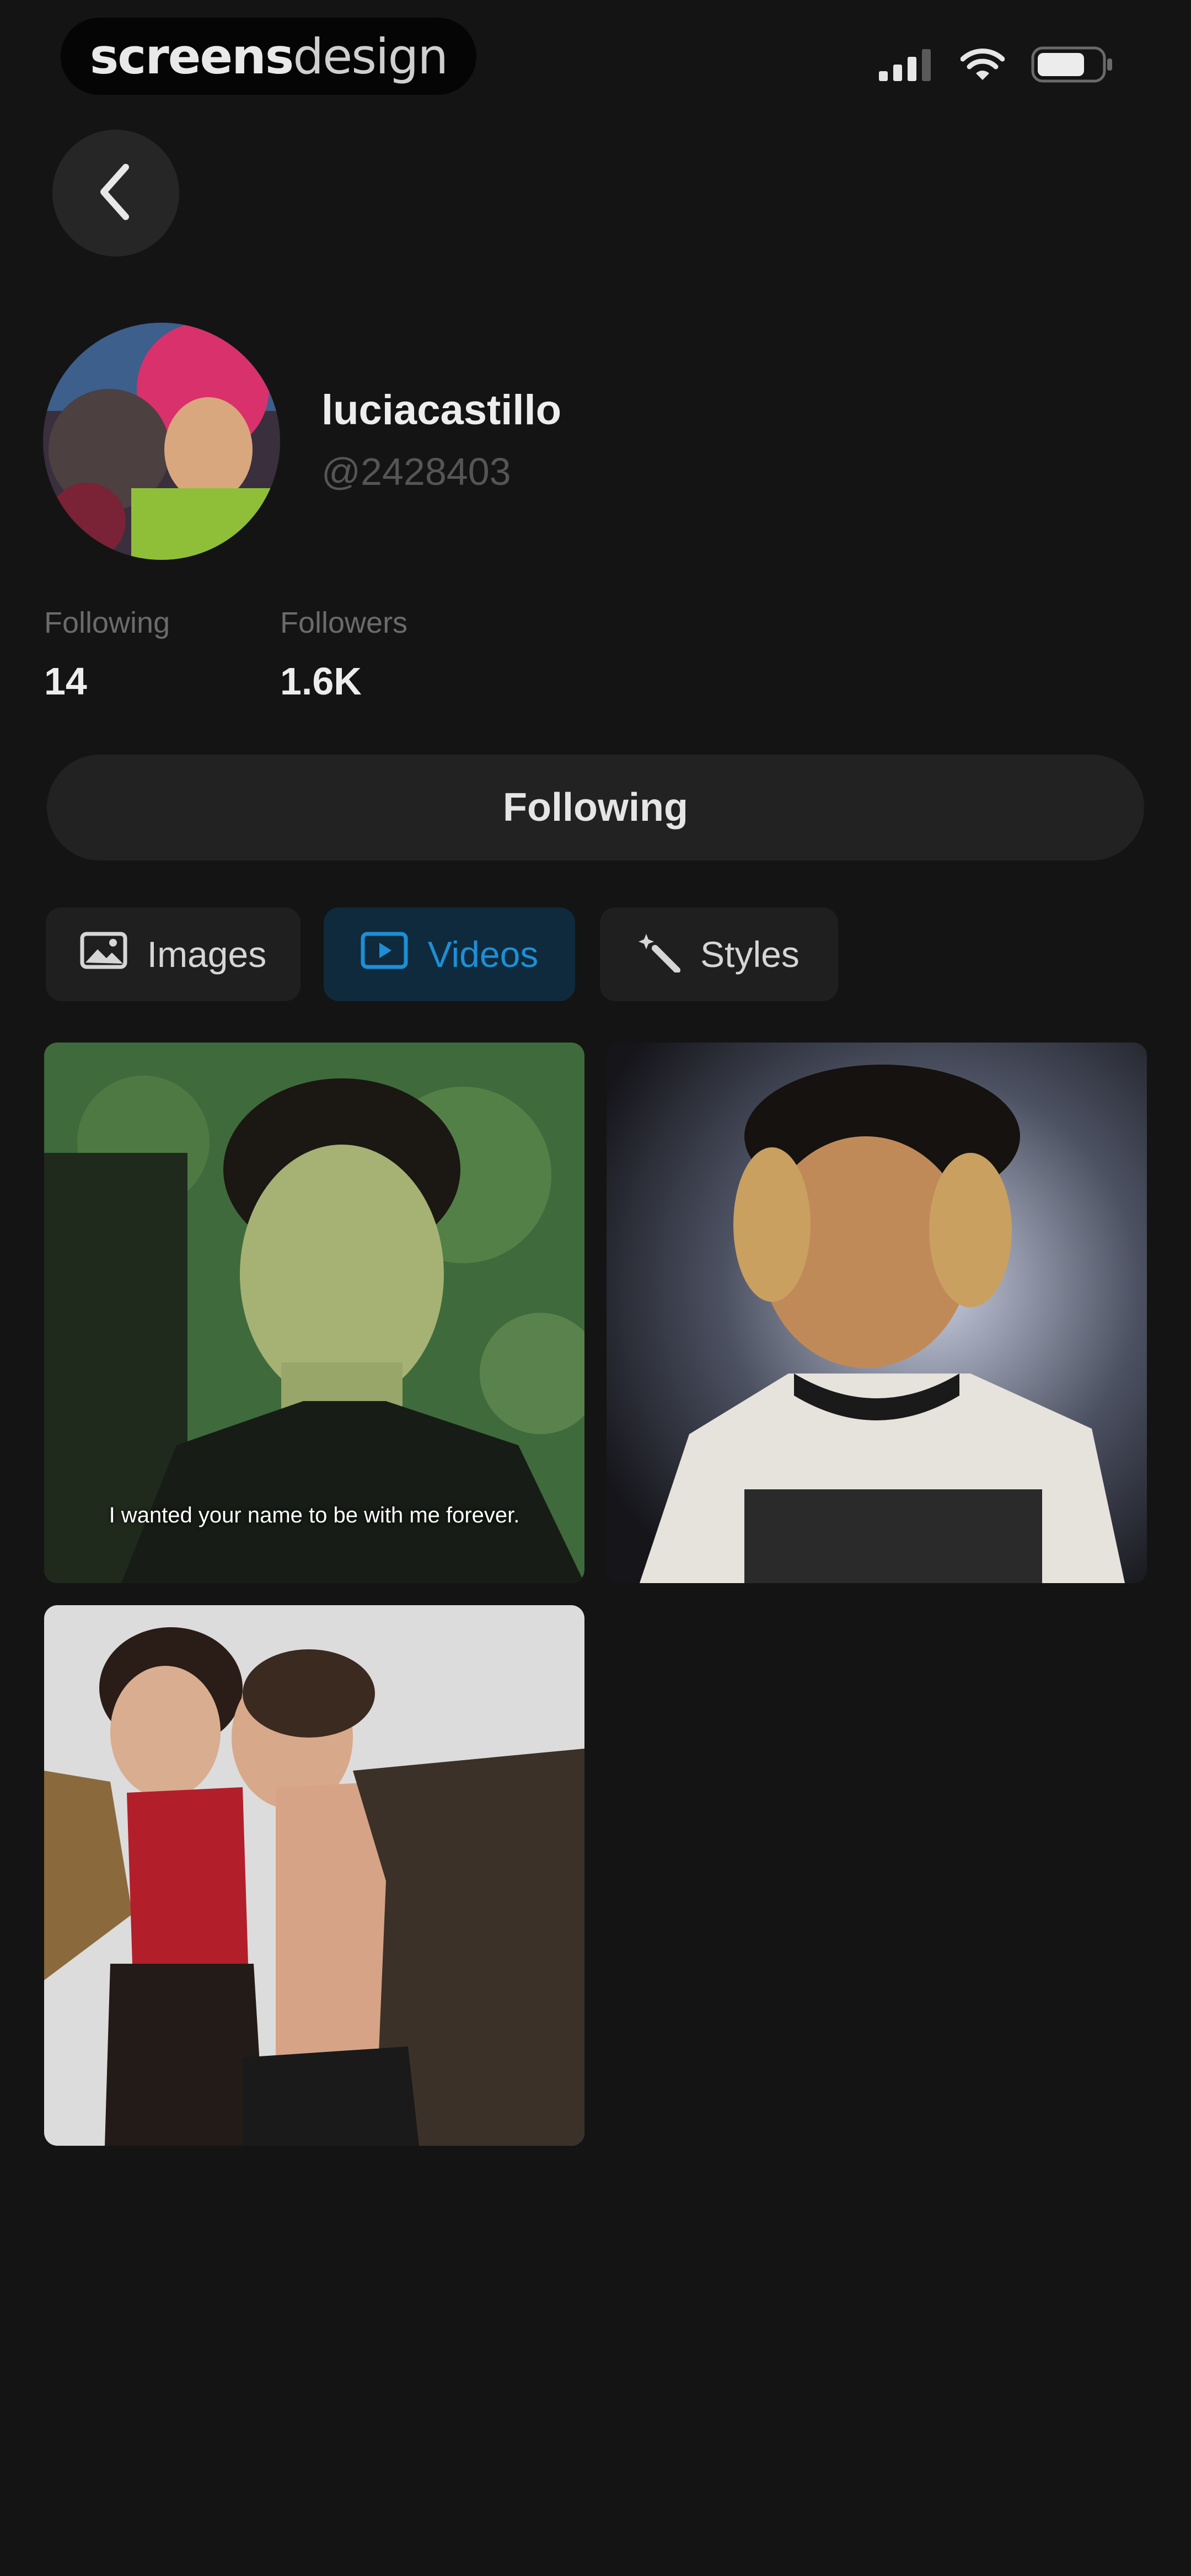  I want to click on tab-videos: Videos, so click(449, 954).